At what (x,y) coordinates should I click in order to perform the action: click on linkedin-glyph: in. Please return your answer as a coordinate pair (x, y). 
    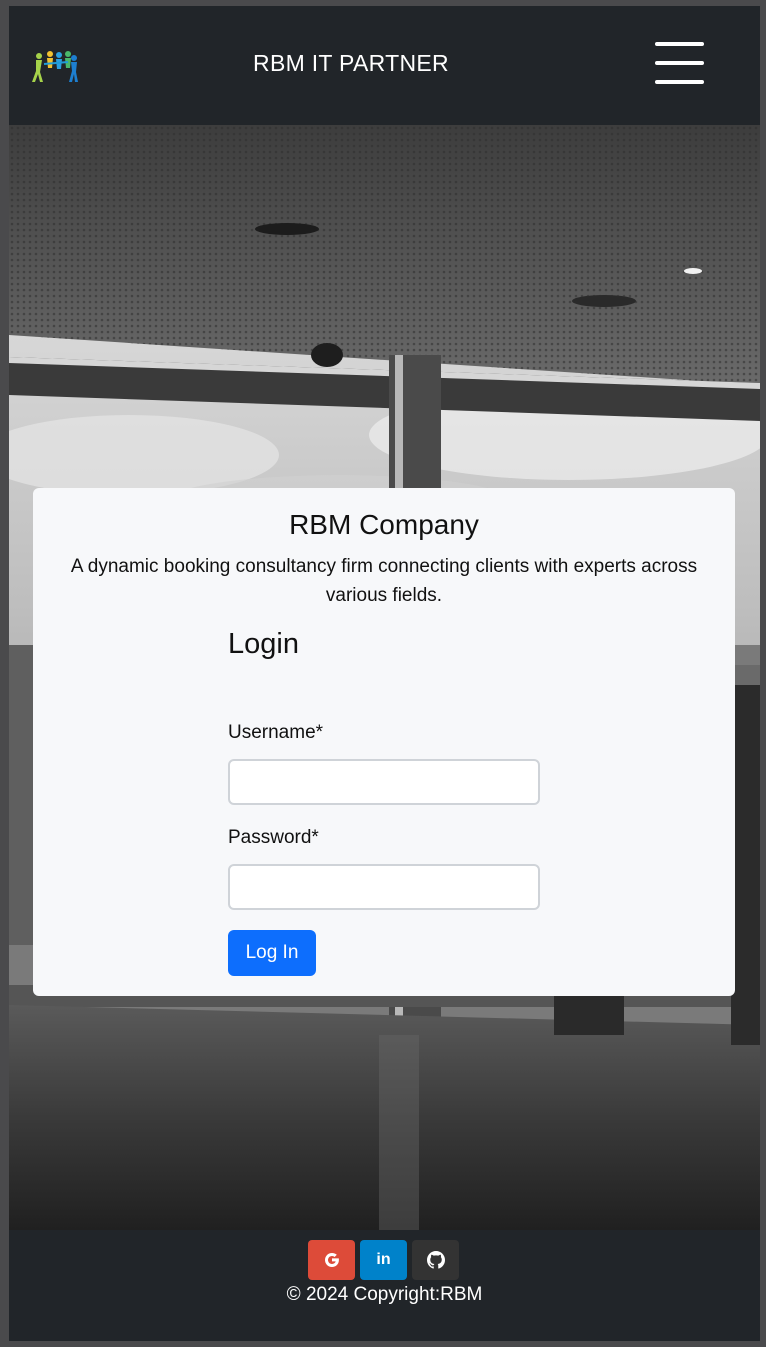
    Looking at the image, I should click on (383, 1259).